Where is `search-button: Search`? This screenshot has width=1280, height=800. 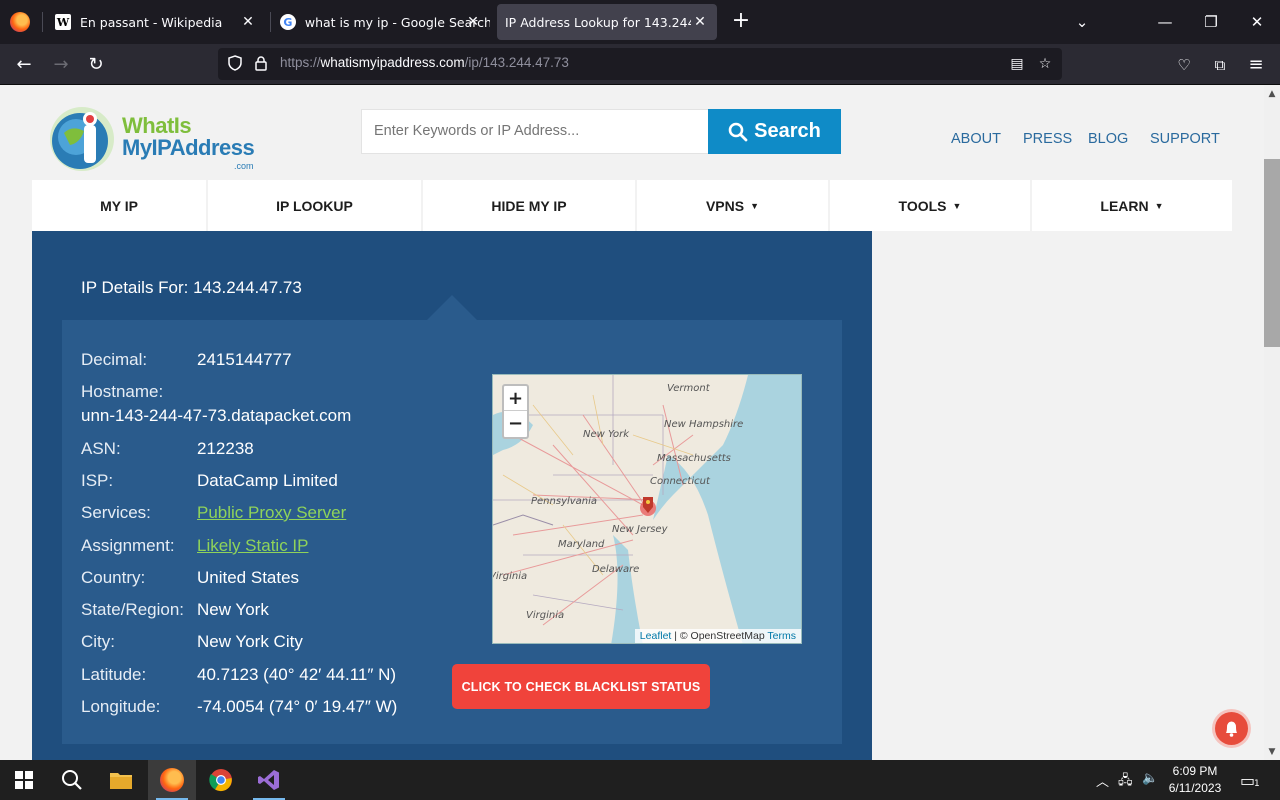 search-button: Search is located at coordinates (774, 131).